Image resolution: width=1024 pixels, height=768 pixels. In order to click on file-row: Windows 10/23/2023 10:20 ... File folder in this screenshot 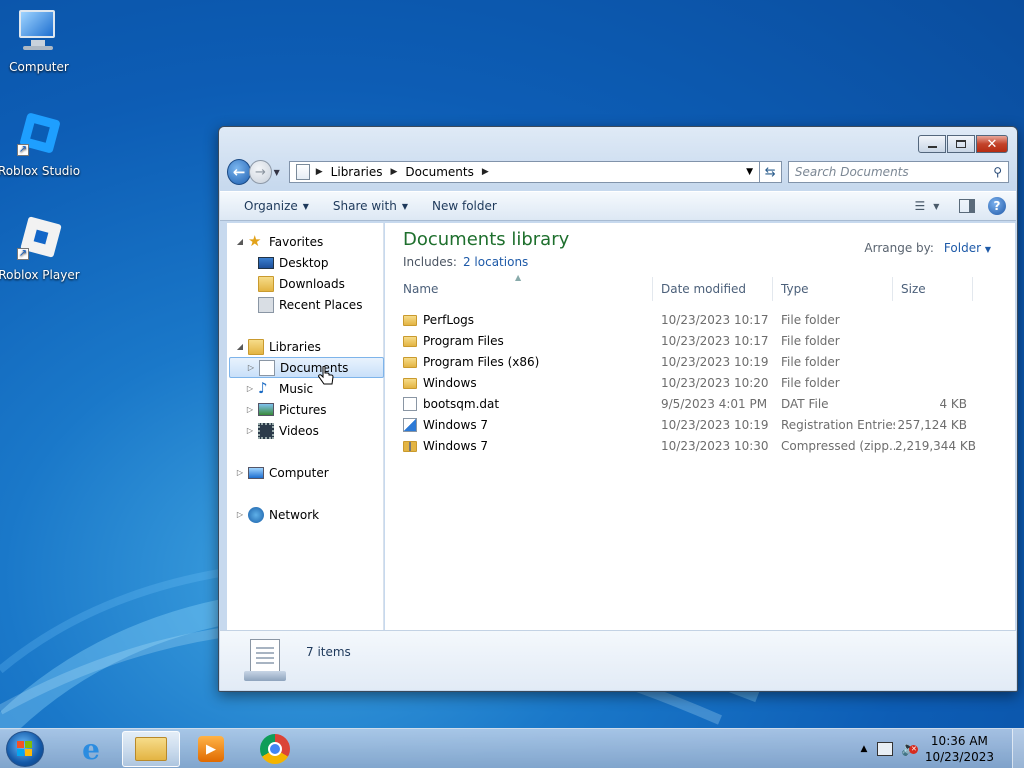, I will do `click(695, 382)`.